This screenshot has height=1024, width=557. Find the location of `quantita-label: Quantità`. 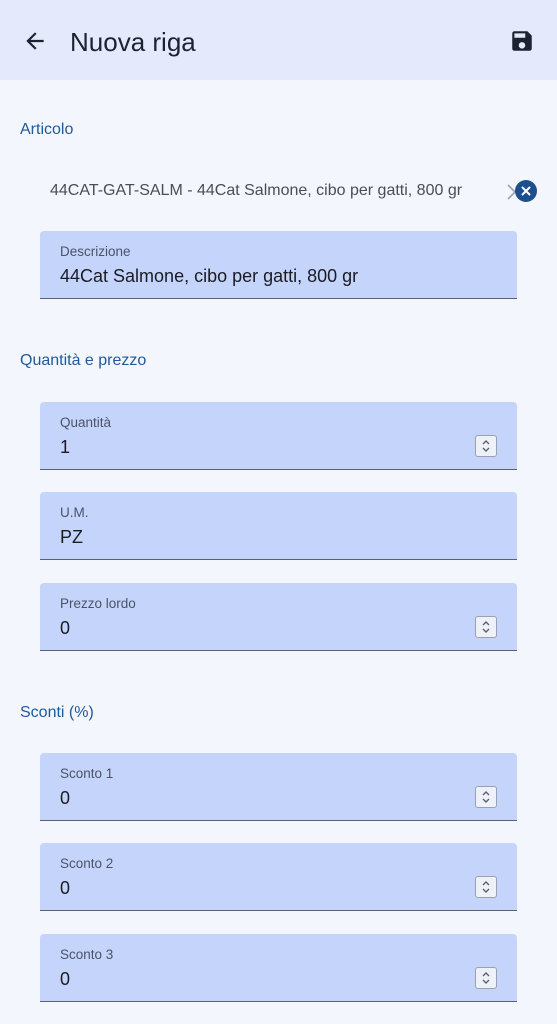

quantita-label: Quantità is located at coordinates (86, 422).